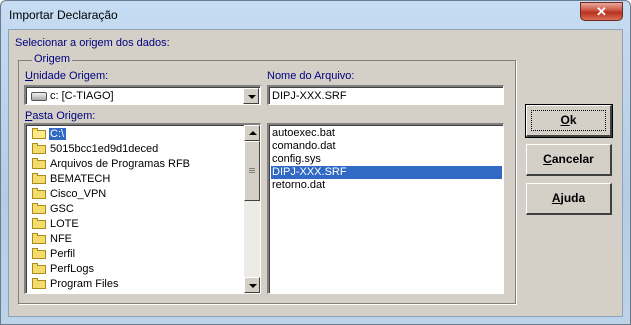  What do you see at coordinates (547, 159) in the screenshot?
I see `cancelar-hotkey: C` at bounding box center [547, 159].